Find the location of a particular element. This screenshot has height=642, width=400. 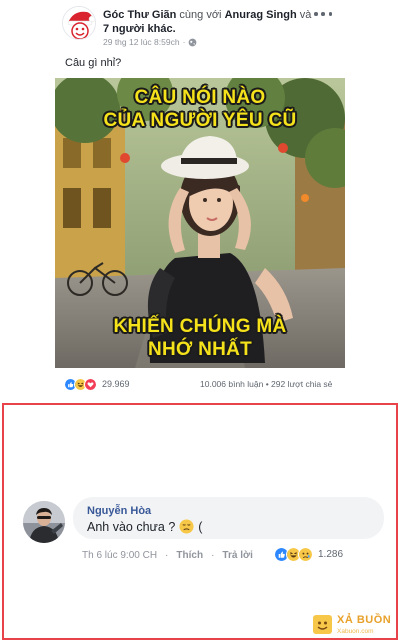

meme-top-line: CỦA NGƯỜI YÊU CŨ is located at coordinates (200, 120).